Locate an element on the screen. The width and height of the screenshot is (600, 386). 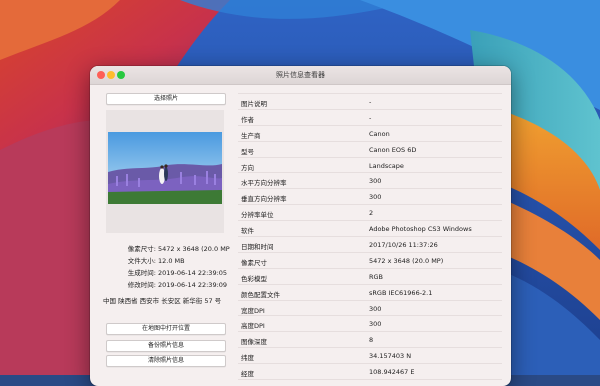
table-row: 图像深度 8 is located at coordinates (370, 340).